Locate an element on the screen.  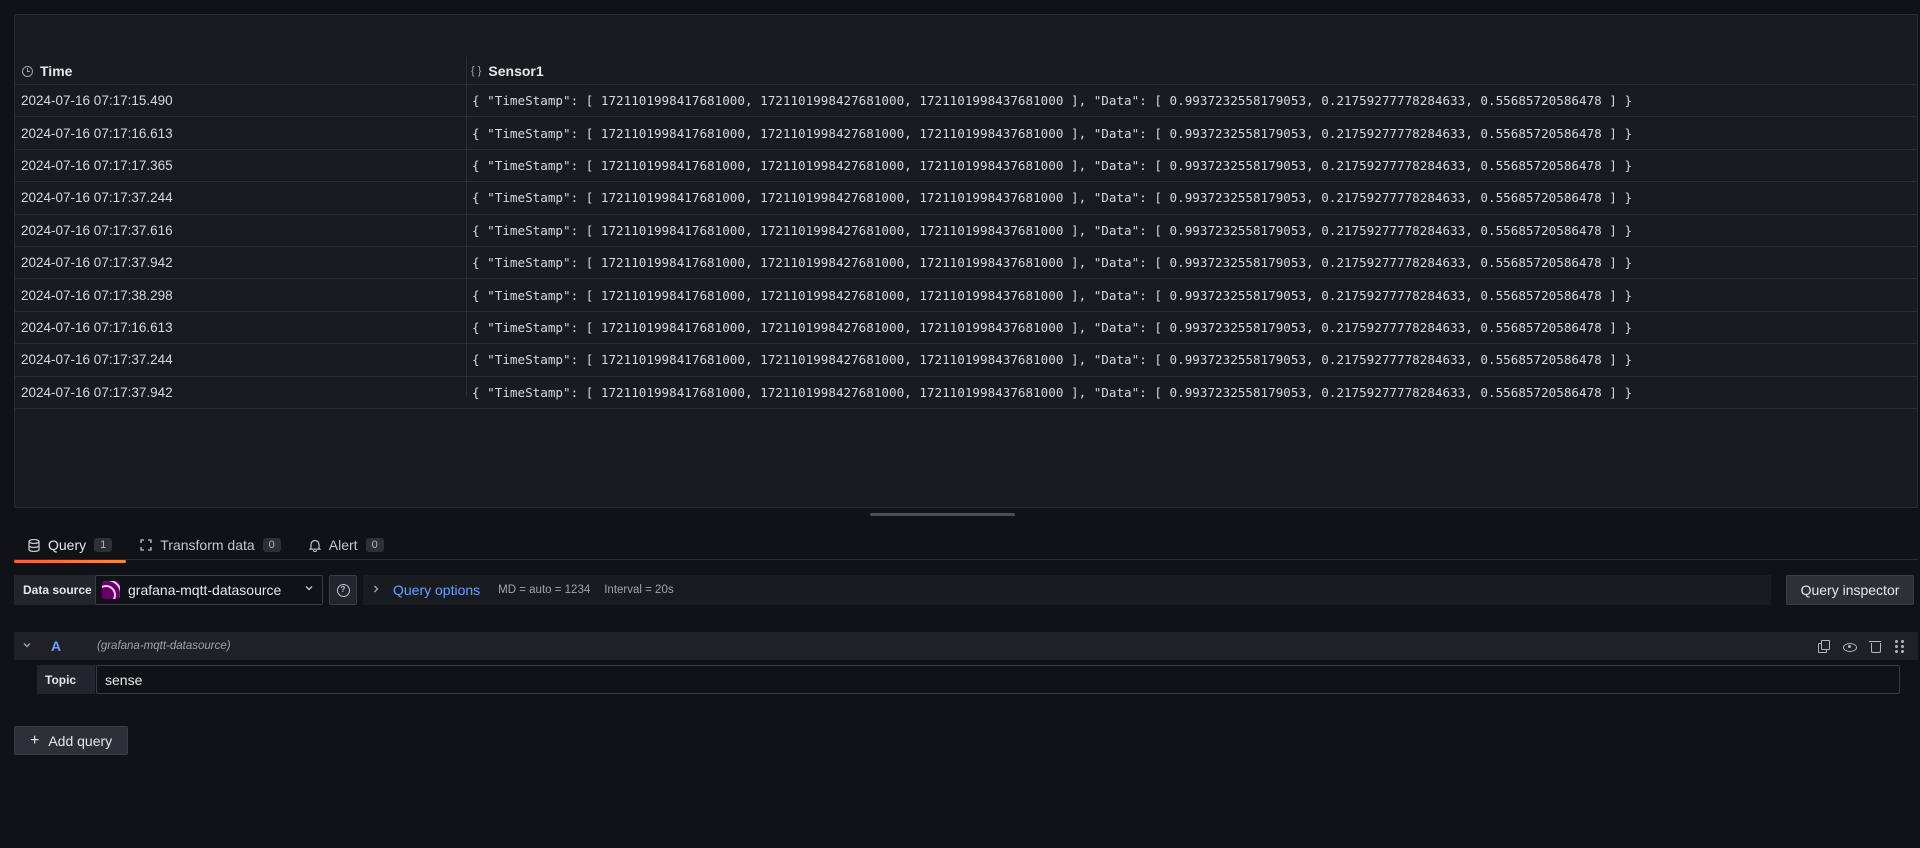
datasource-picker: grafana-mqtt-datasource is located at coordinates (209, 590).